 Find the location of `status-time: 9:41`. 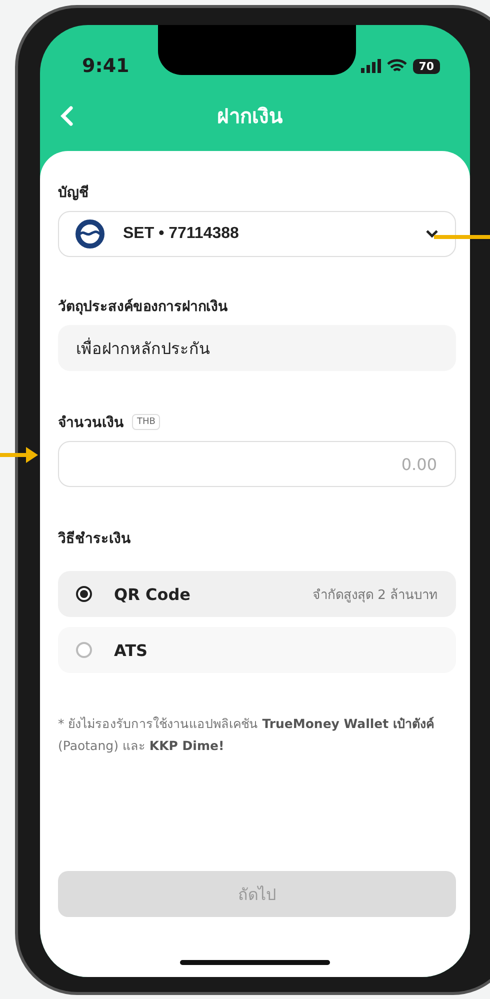

status-time: 9:41 is located at coordinates (106, 66).